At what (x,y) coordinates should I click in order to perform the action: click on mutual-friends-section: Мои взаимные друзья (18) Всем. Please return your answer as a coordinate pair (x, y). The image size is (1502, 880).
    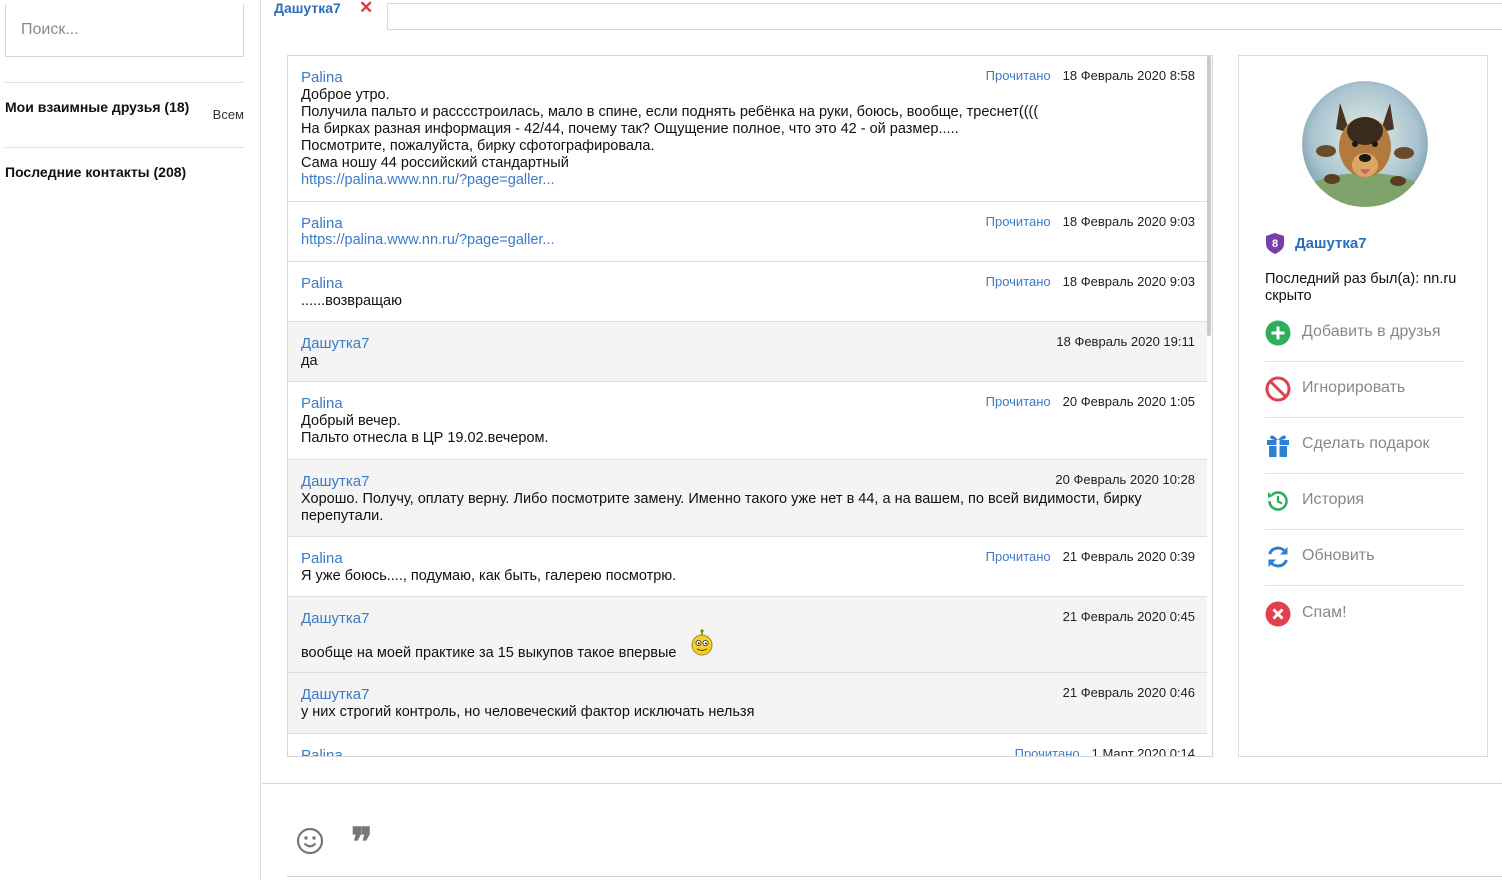
    Looking at the image, I should click on (124, 110).